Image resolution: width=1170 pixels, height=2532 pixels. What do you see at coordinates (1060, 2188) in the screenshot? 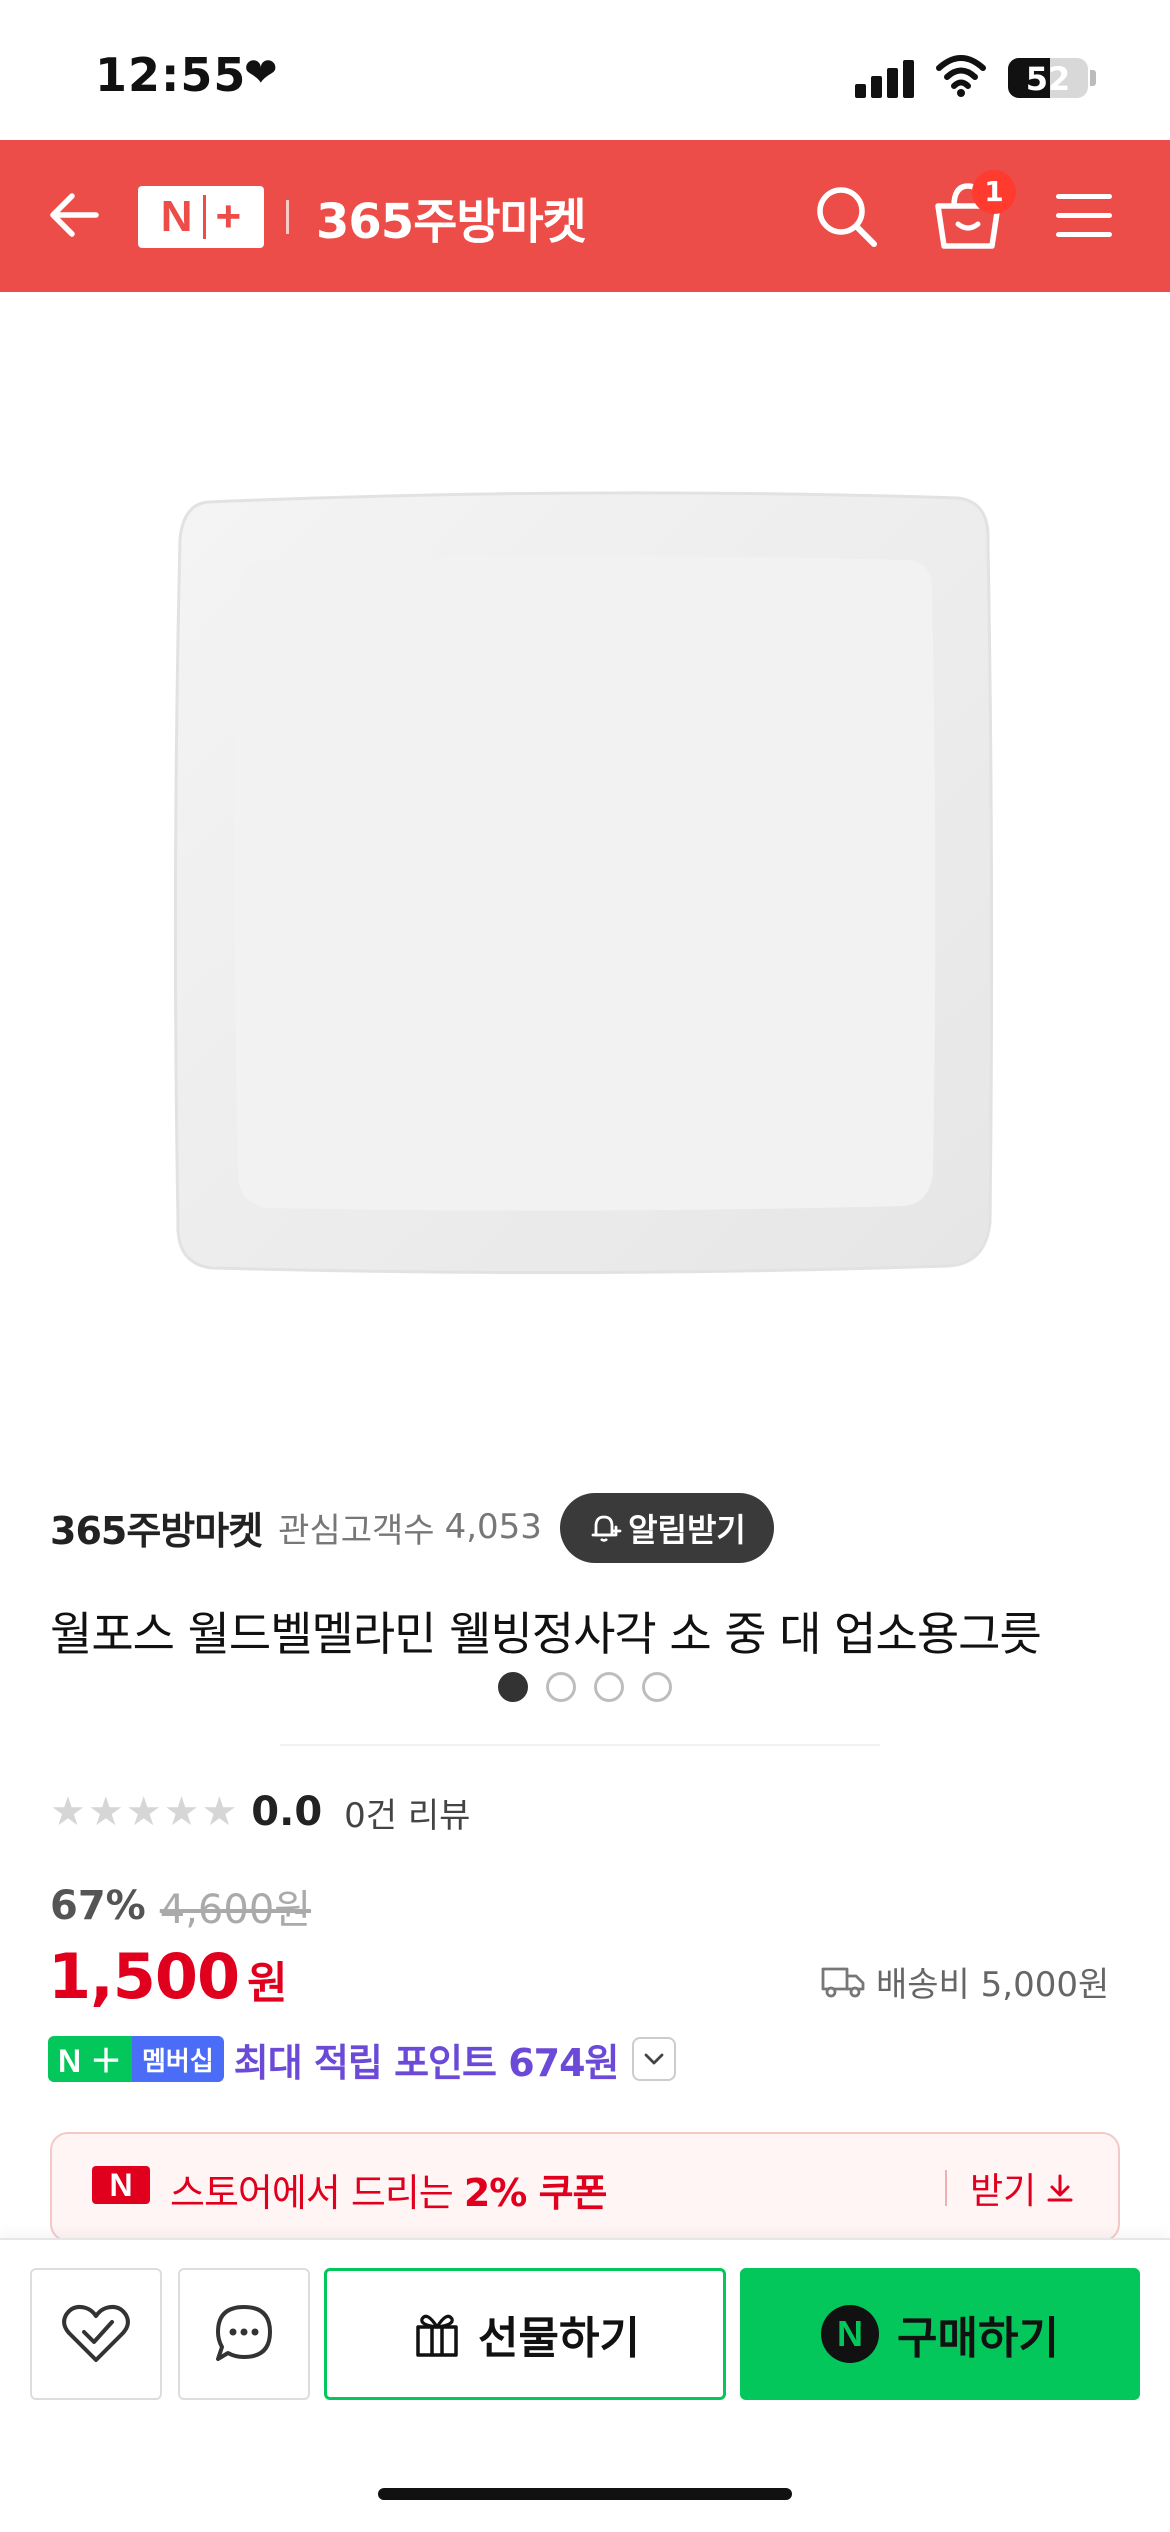
I see `download-icon` at bounding box center [1060, 2188].